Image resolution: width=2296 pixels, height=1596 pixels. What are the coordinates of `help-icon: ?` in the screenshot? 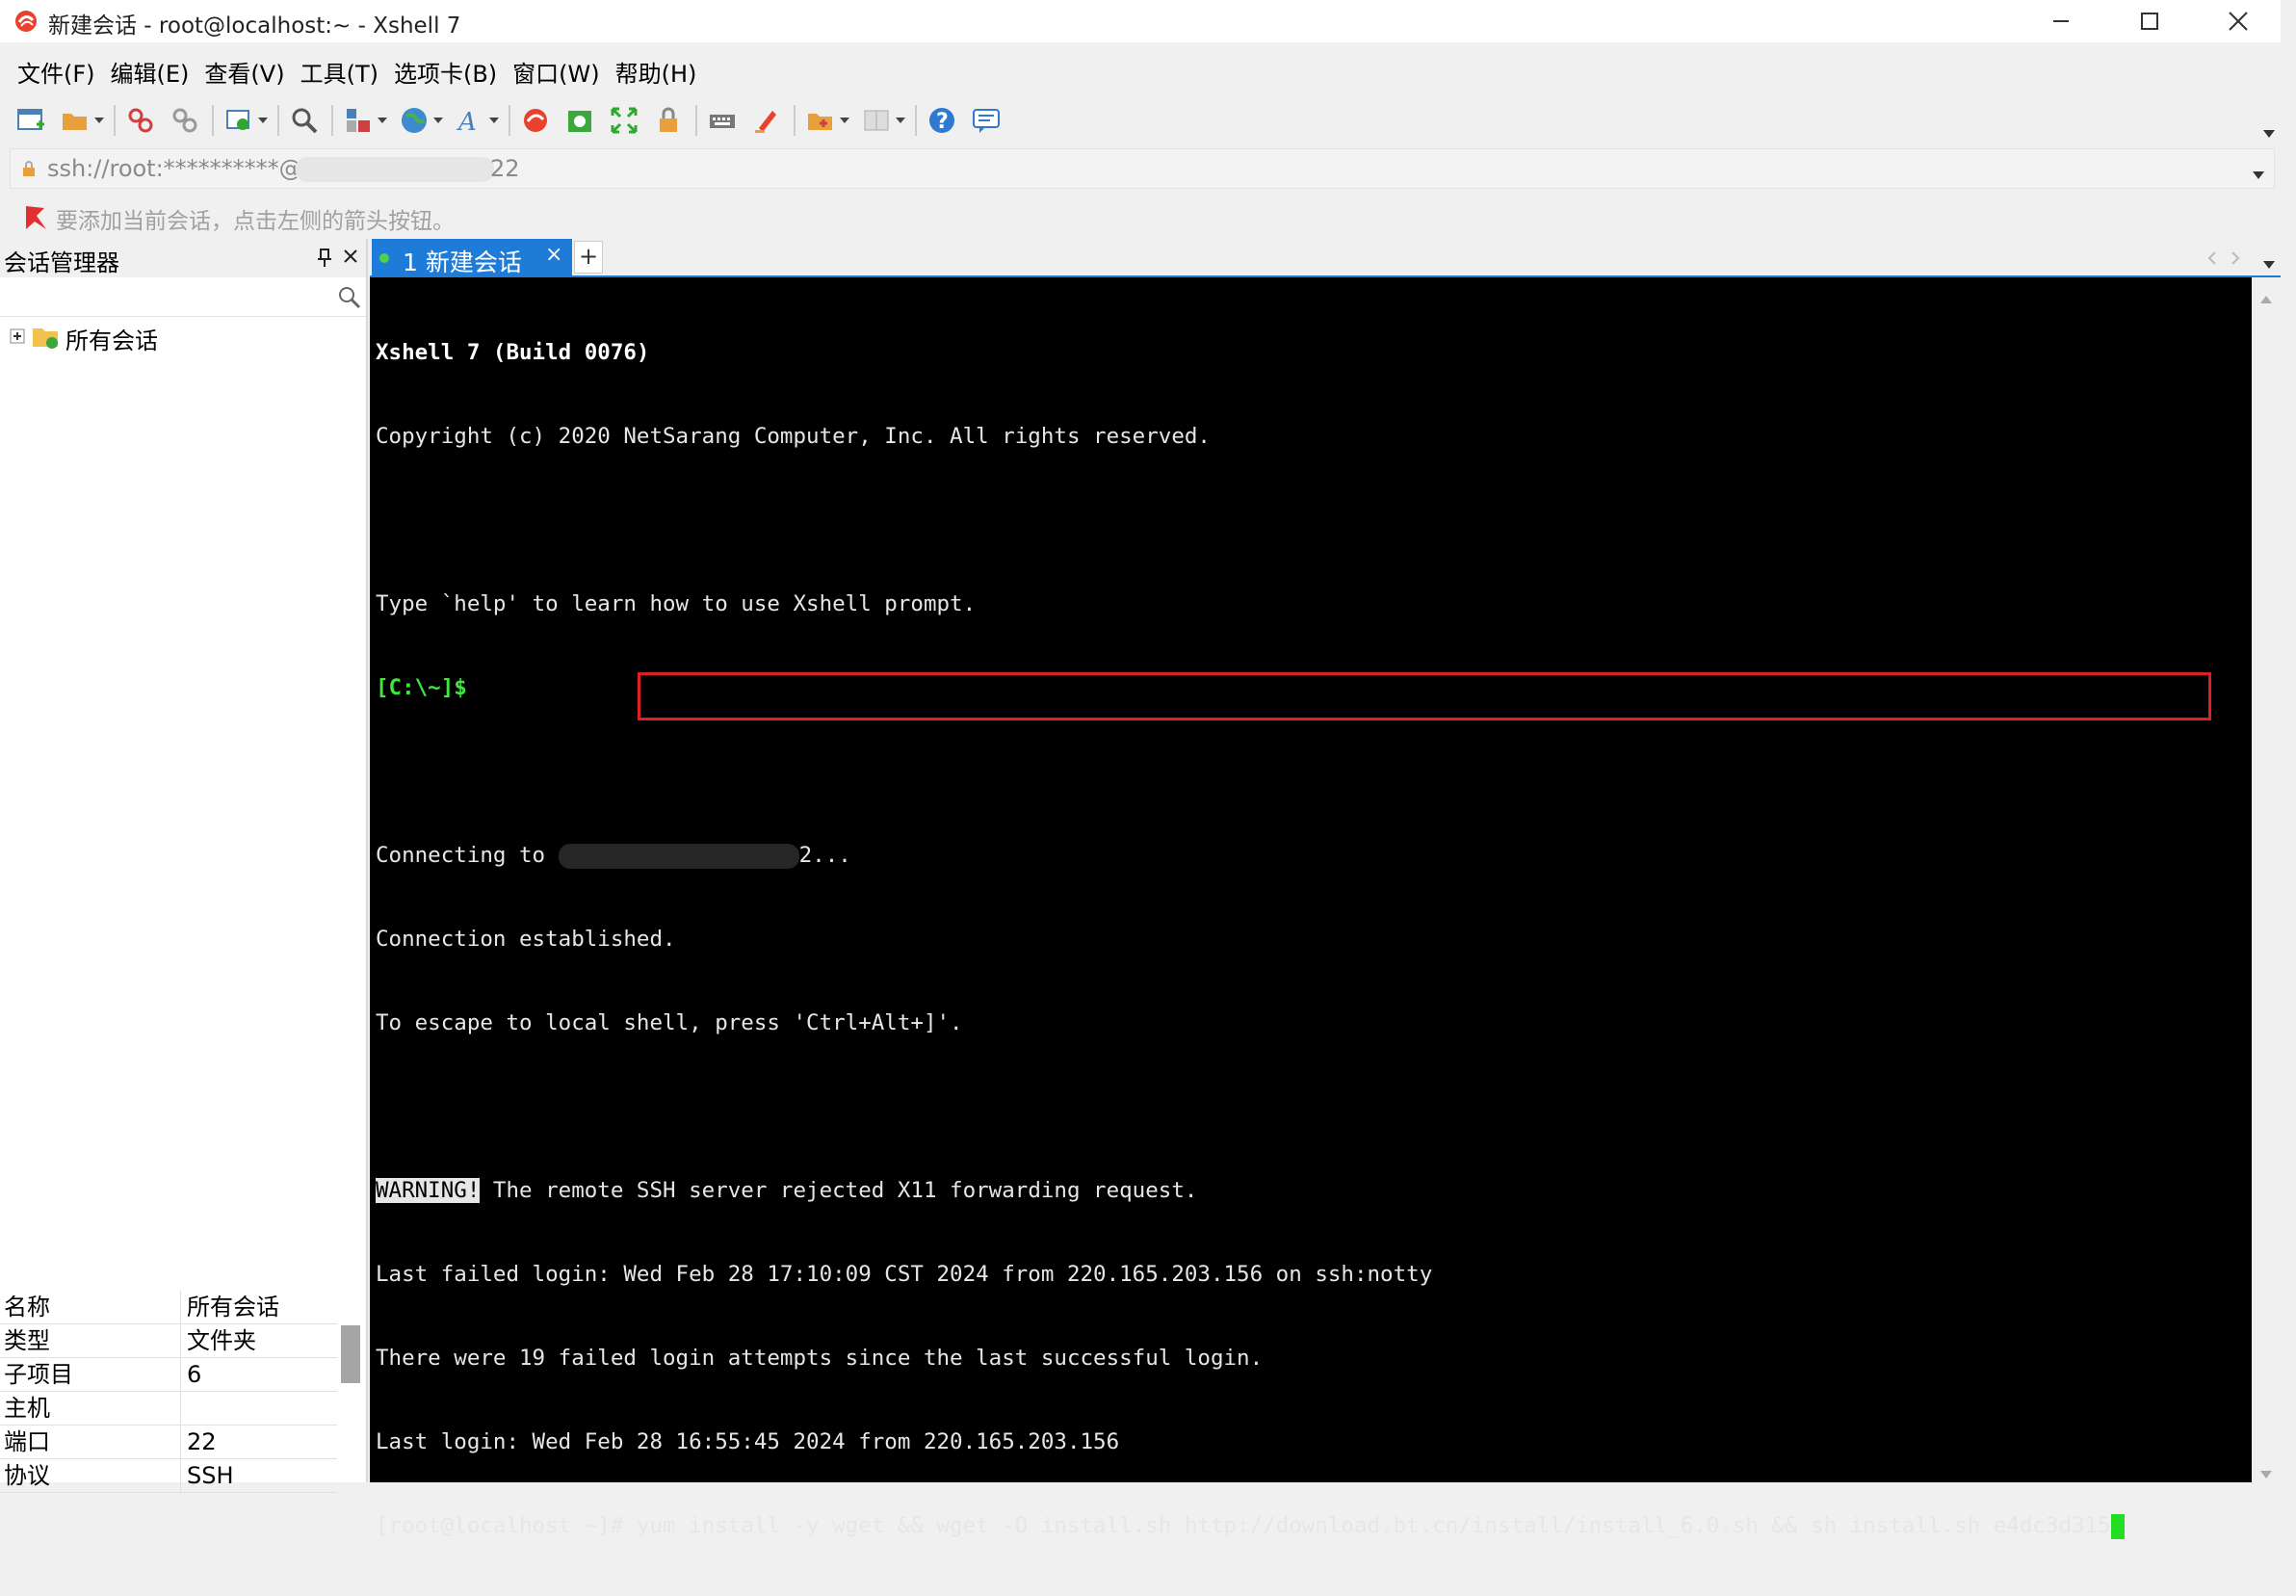 It's located at (942, 120).